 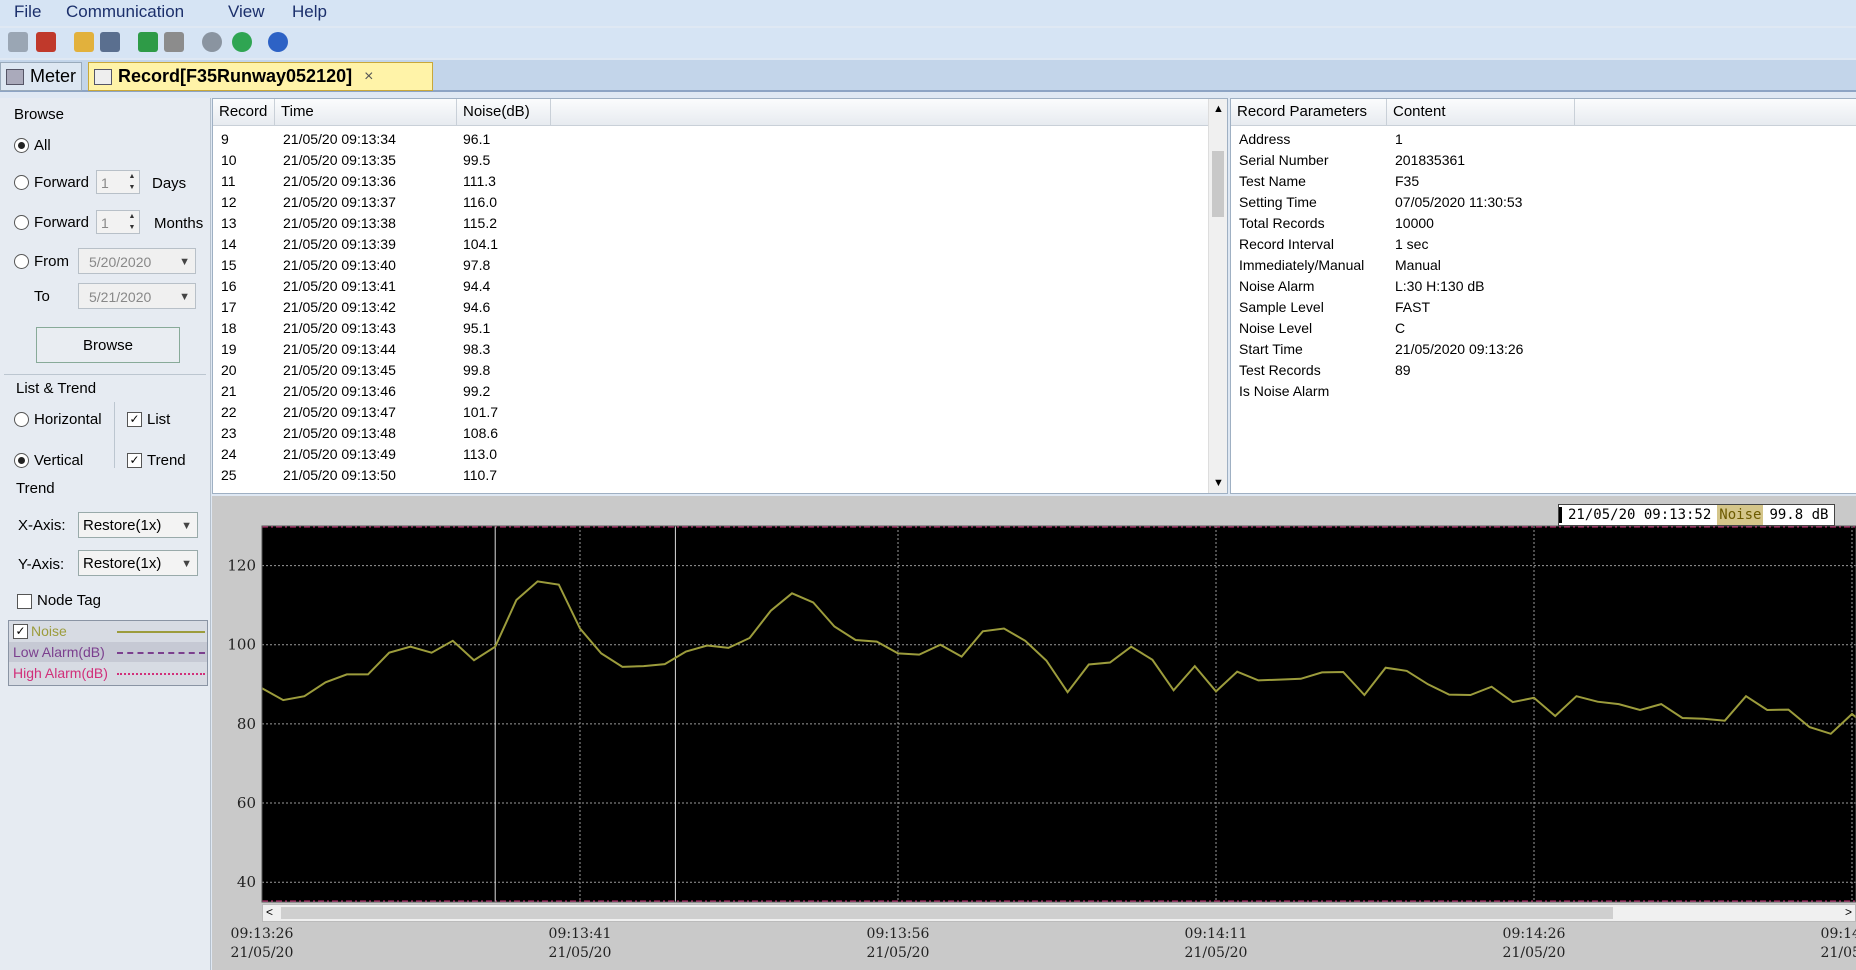 What do you see at coordinates (713, 328) in the screenshot?
I see `table-row: 18 21/05/20 09:13:43 95.1` at bounding box center [713, 328].